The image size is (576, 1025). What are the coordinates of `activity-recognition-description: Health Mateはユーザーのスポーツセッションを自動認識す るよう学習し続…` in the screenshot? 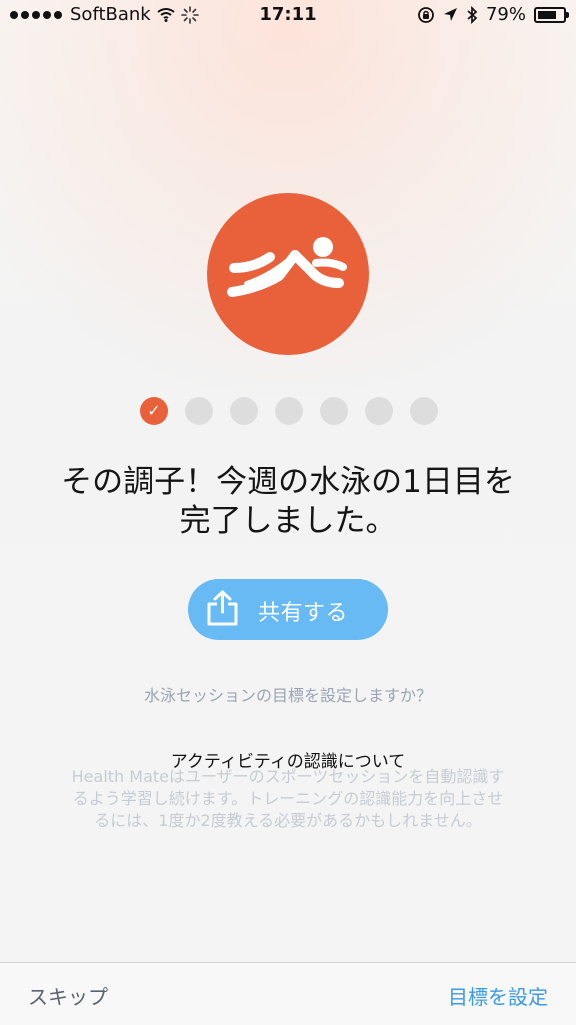 It's located at (288, 799).